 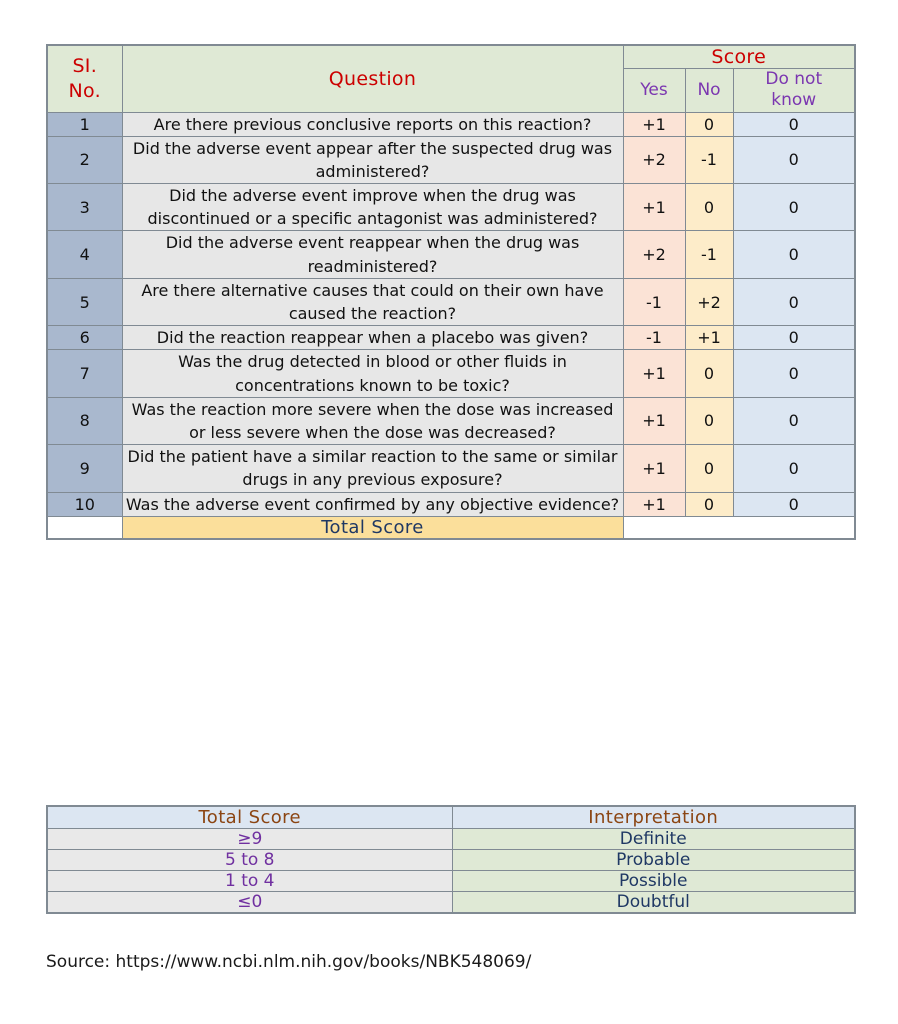 I want to click on cell-sl-no: 3, so click(x=84, y=207).